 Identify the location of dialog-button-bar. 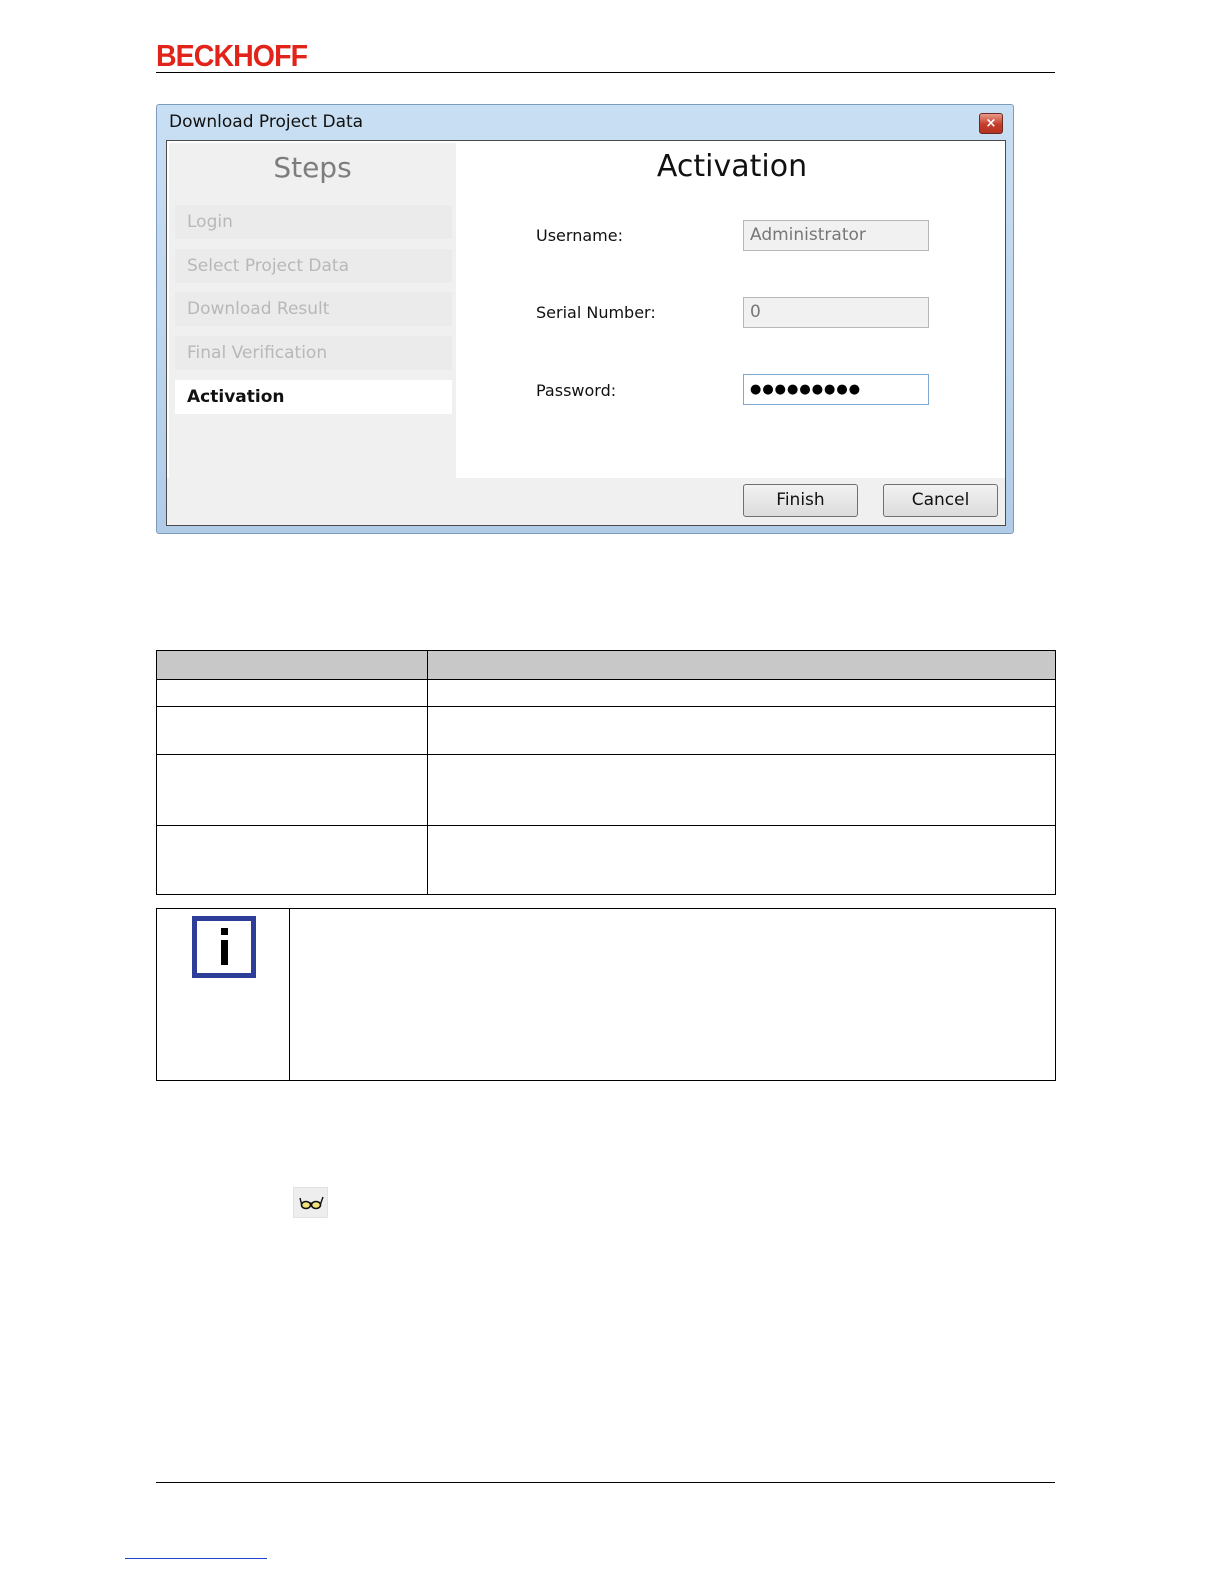
(586, 501).